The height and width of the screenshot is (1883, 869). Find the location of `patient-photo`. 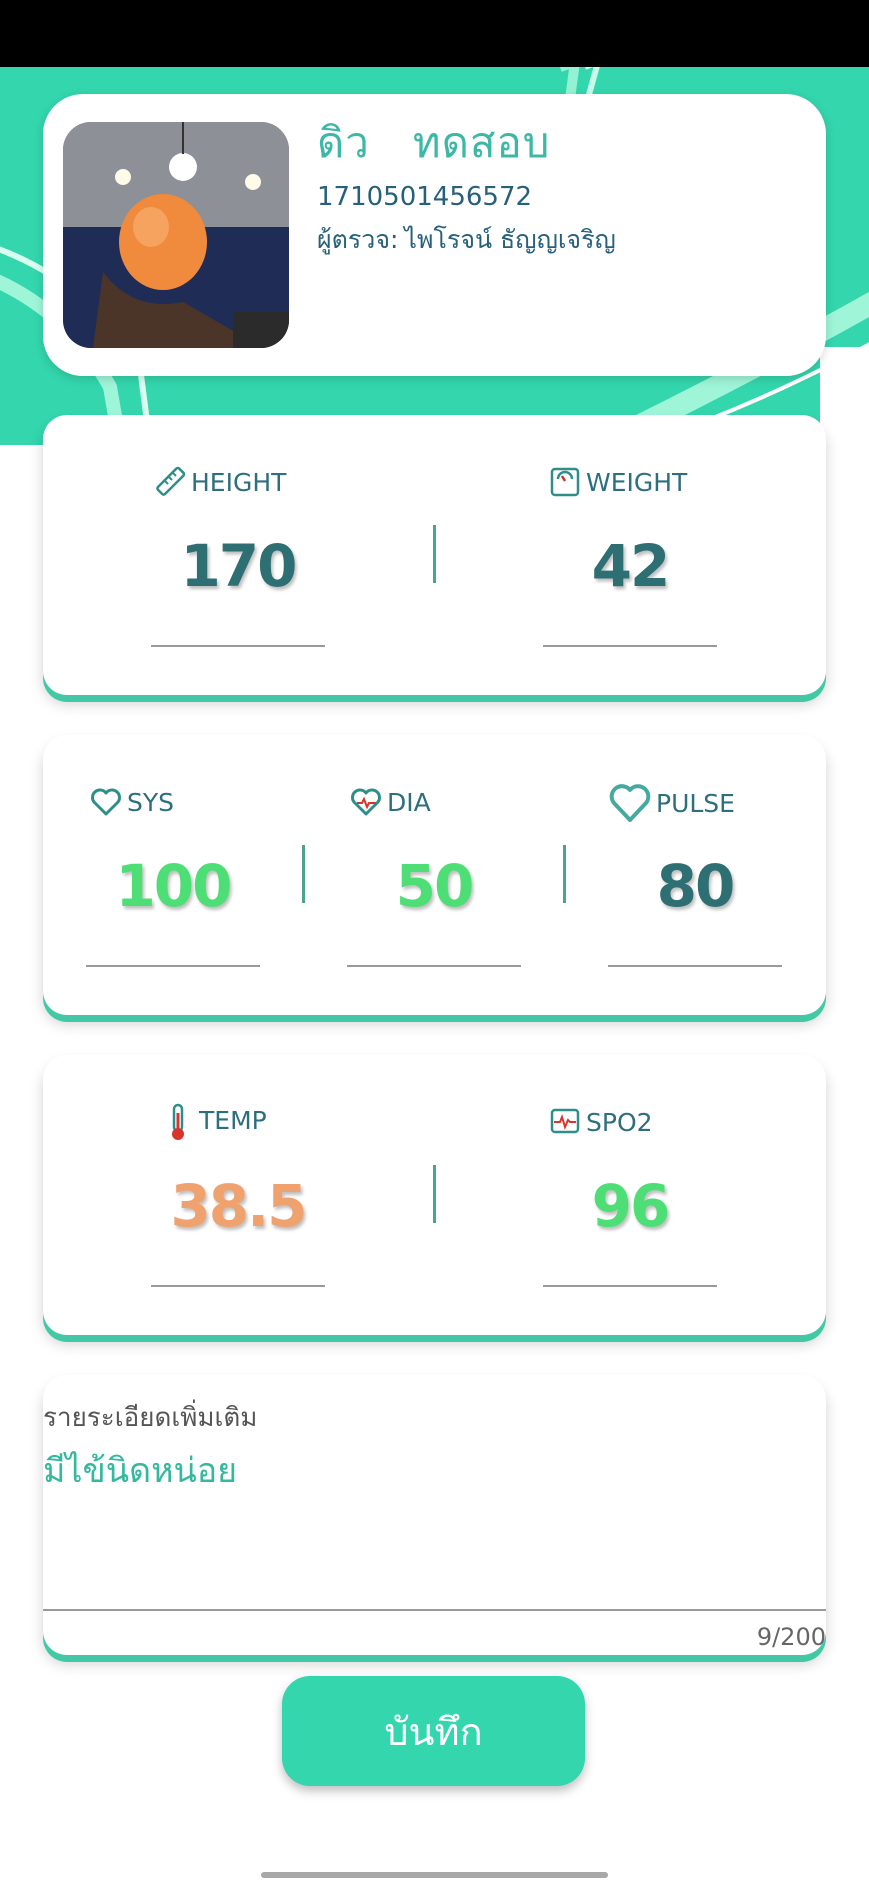

patient-photo is located at coordinates (176, 235).